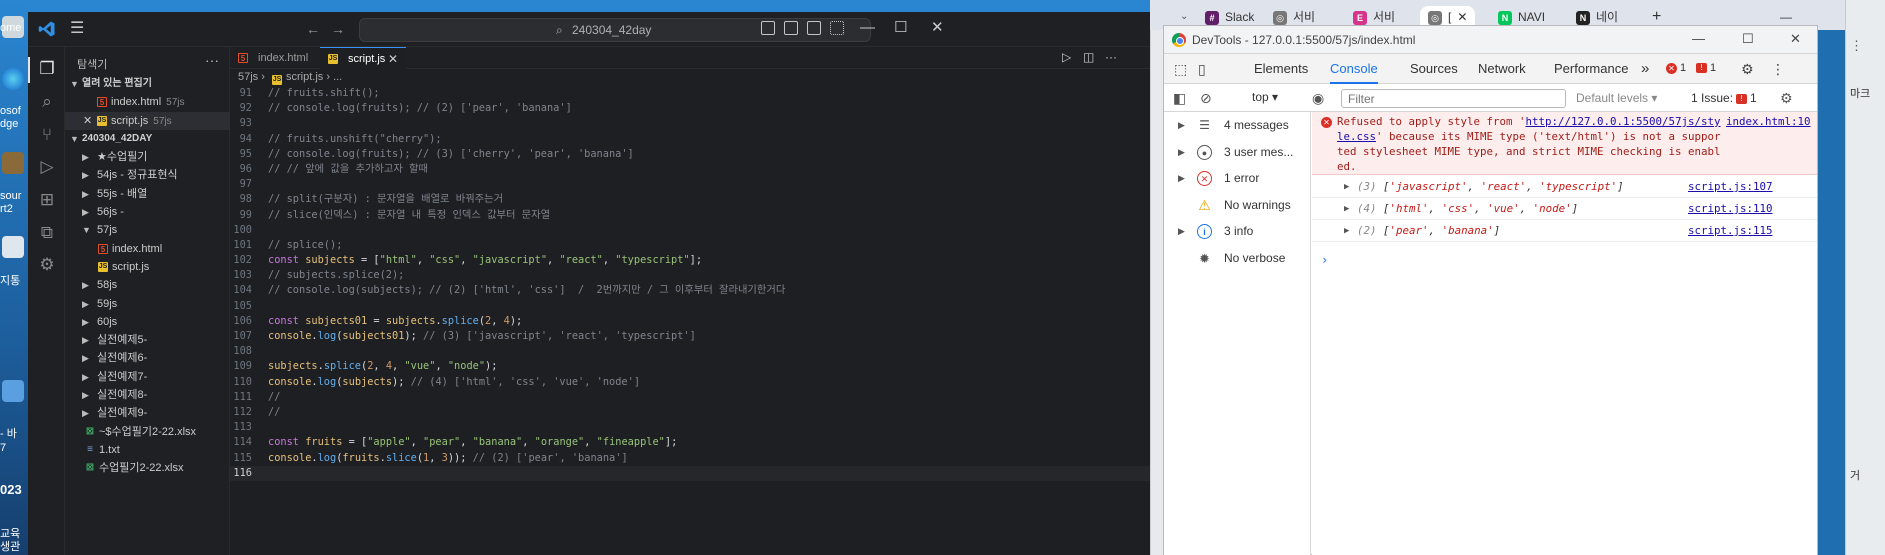 This screenshot has width=1885, height=555. I want to click on log-source-link: script.js:115, so click(1730, 231).